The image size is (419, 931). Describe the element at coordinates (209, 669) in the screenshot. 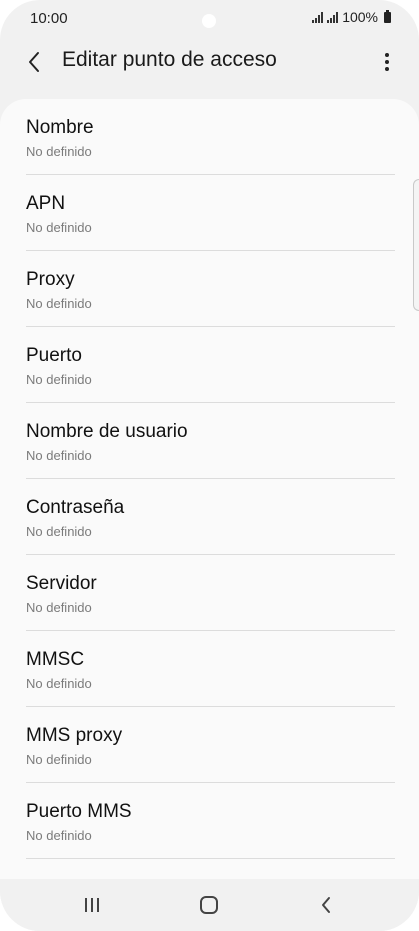

I see `setting-item-mmsc: MMSC No definido` at that location.